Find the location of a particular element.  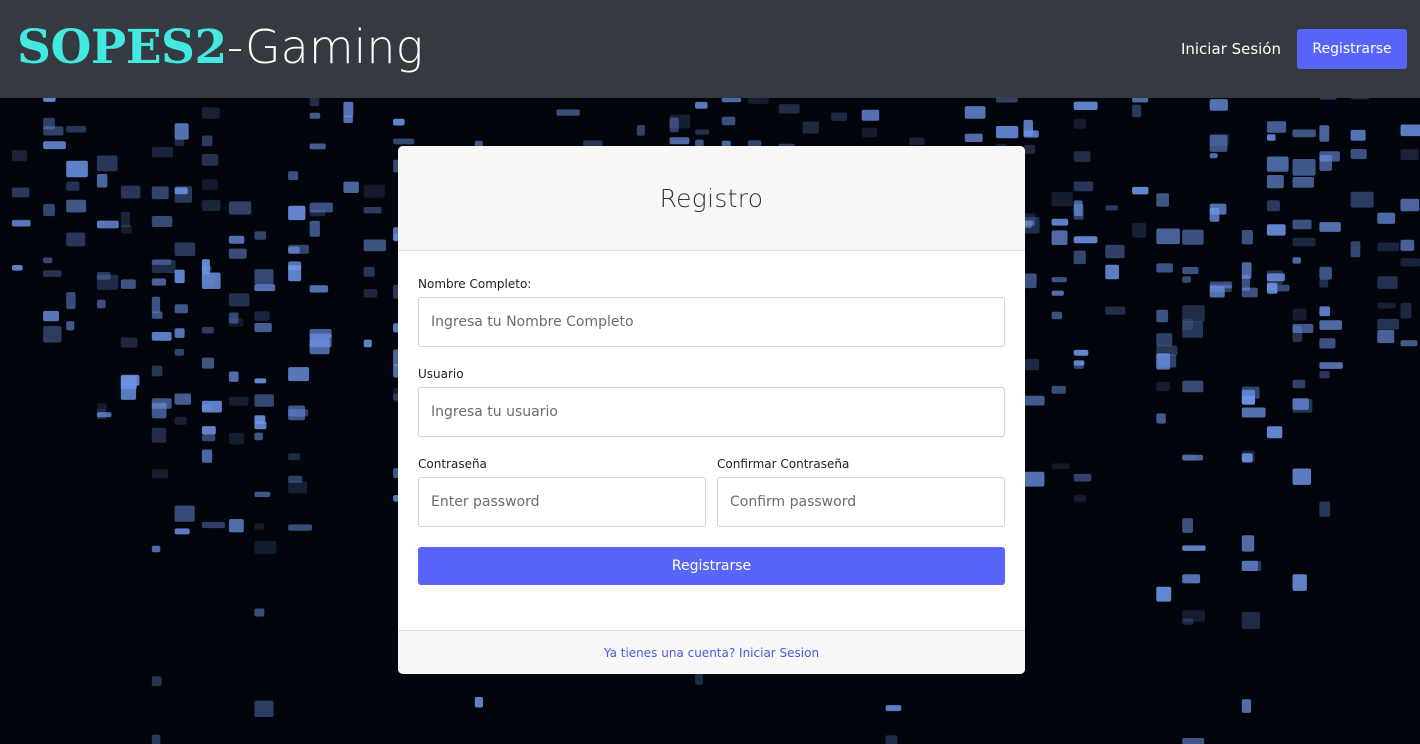

nav-actions: Iniciar Sesión Registrarse is located at coordinates (1294, 49).